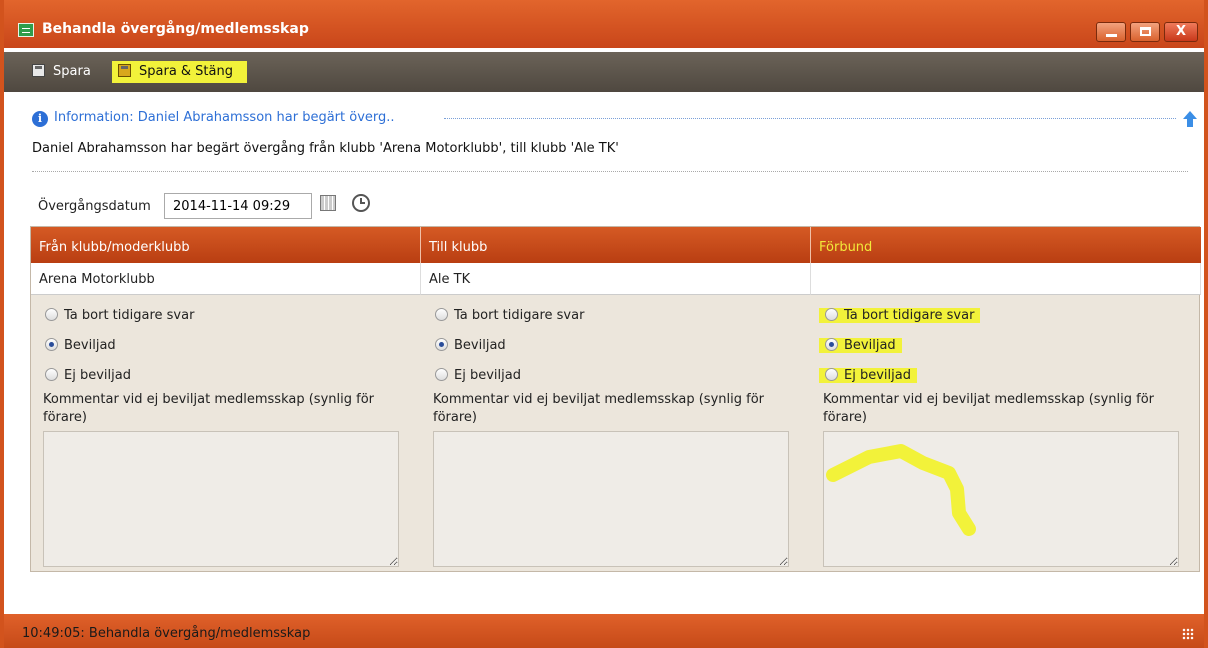 The width and height of the screenshot is (1208, 648). Describe the element at coordinates (361, 203) in the screenshot. I see `clock-icon` at that location.